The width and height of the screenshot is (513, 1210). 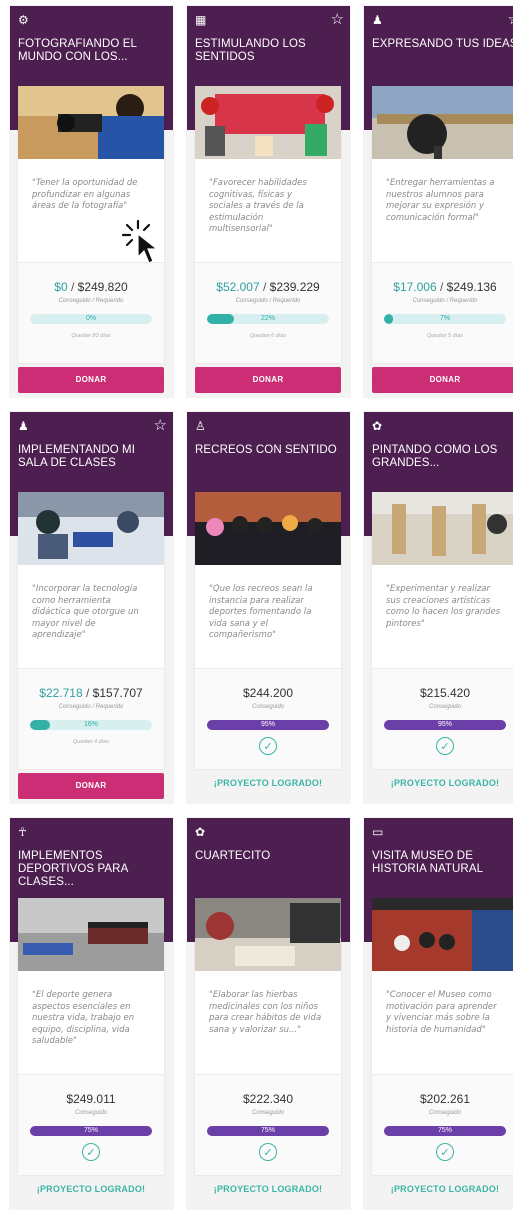 What do you see at coordinates (200, 426) in the screenshot?
I see `playground-icon: ♙` at bounding box center [200, 426].